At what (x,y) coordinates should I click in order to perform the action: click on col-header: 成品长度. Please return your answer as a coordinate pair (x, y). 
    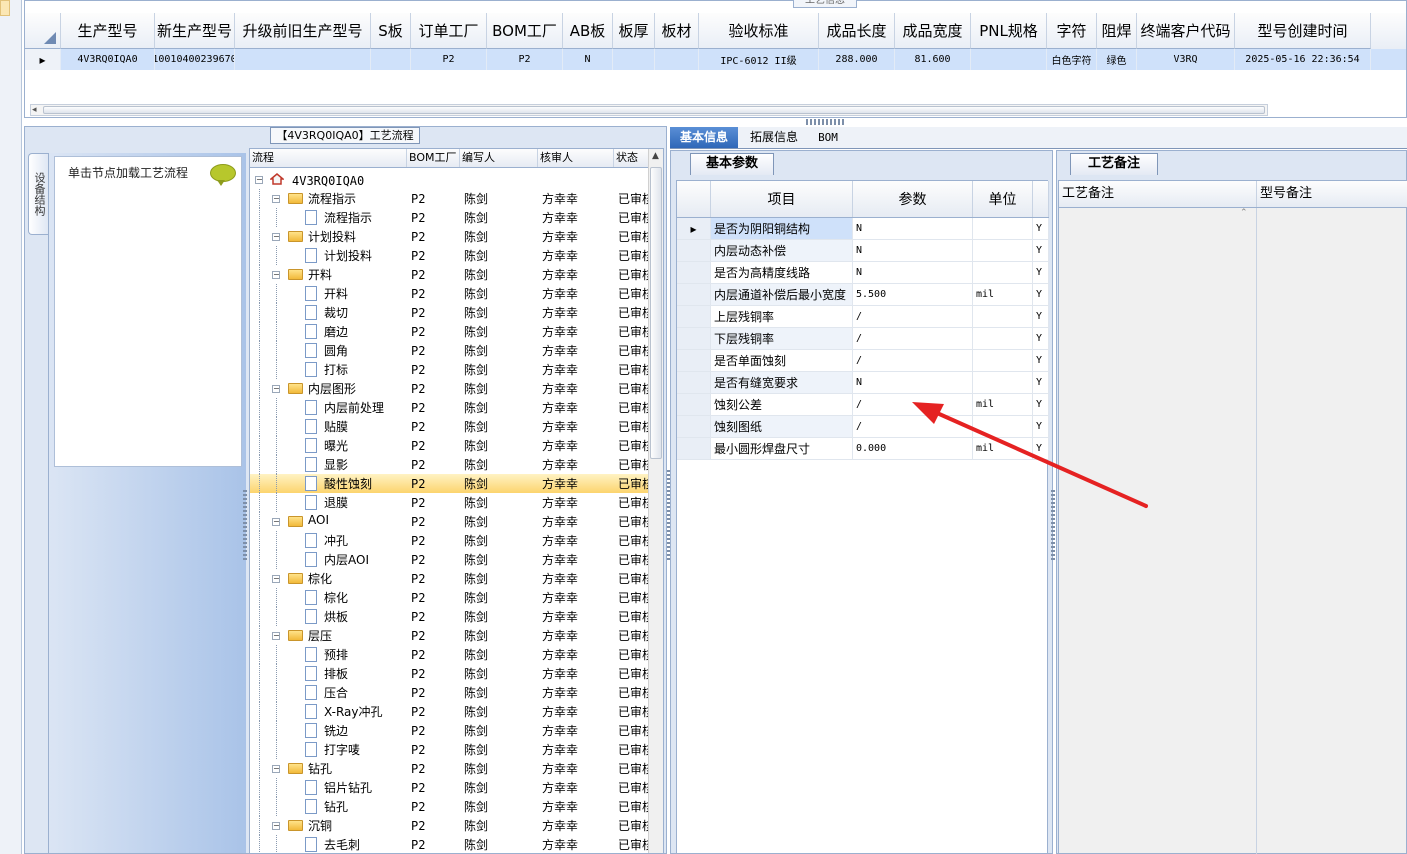
    Looking at the image, I should click on (857, 31).